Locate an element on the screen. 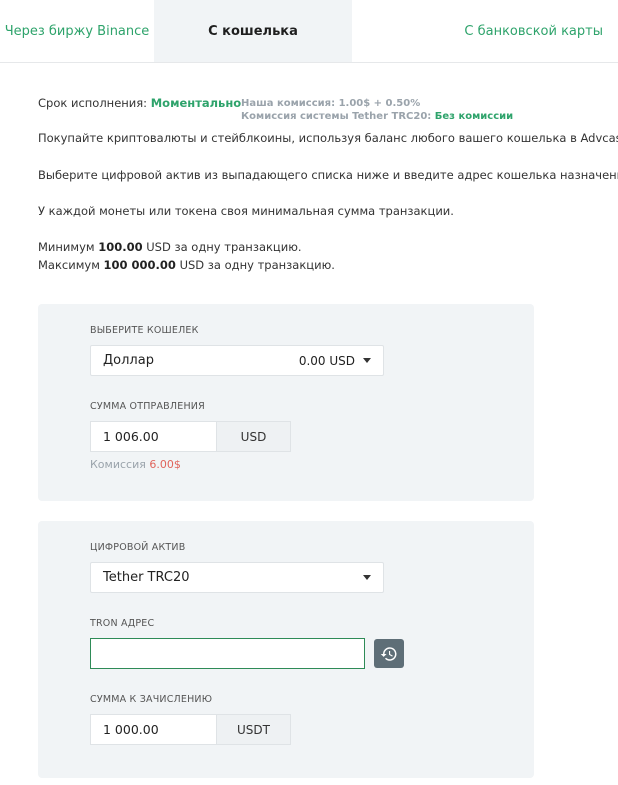 This screenshot has width=618, height=785. execution-time-value: Моментально is located at coordinates (196, 103).